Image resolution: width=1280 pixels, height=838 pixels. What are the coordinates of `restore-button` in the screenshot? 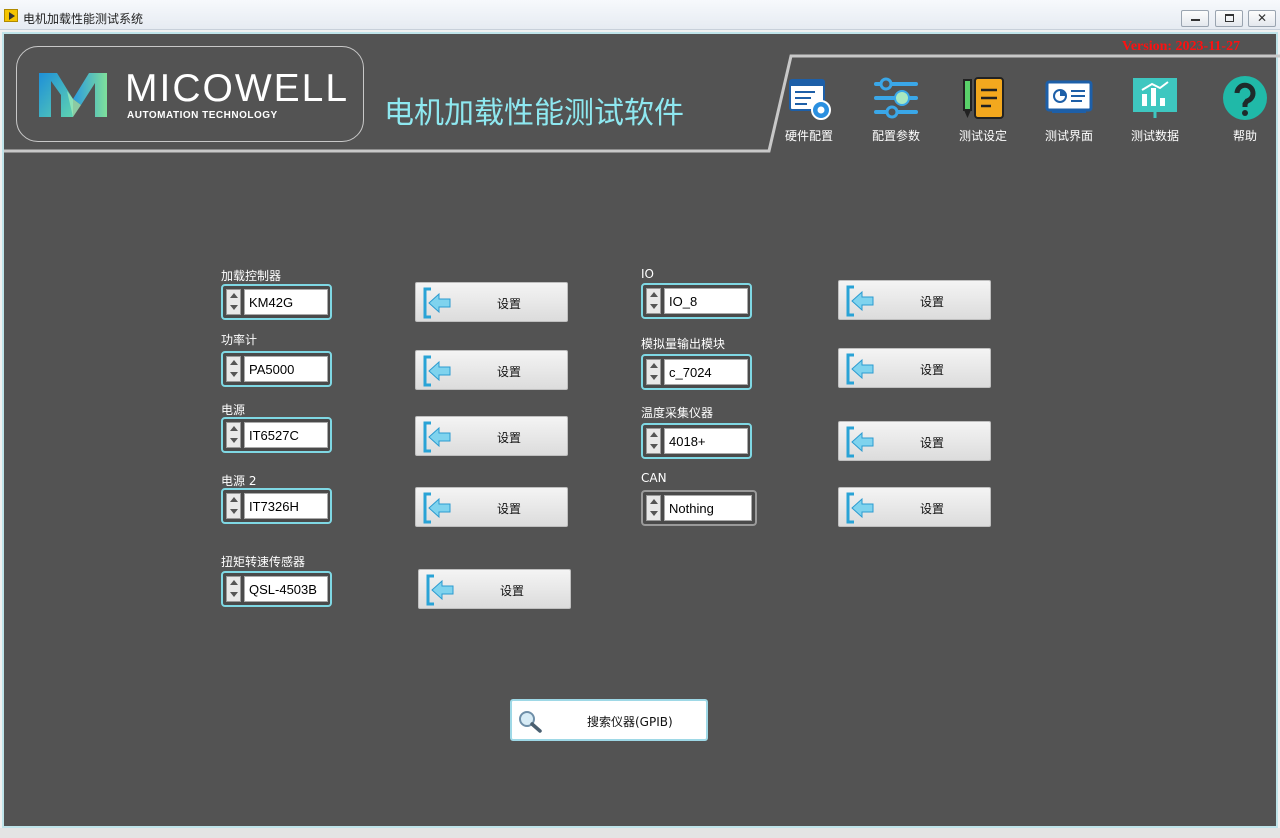 It's located at (1229, 18).